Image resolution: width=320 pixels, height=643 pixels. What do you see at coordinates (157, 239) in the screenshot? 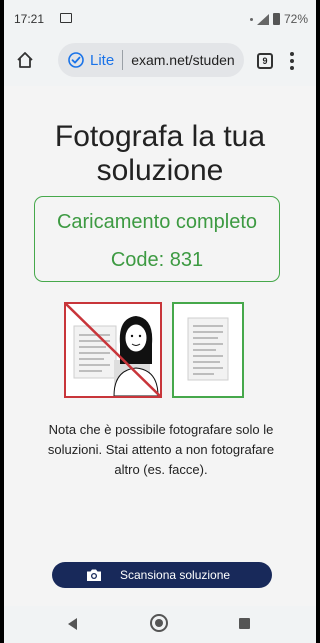
I see `upload-status-box: Caricamento completo Code: 831` at bounding box center [157, 239].